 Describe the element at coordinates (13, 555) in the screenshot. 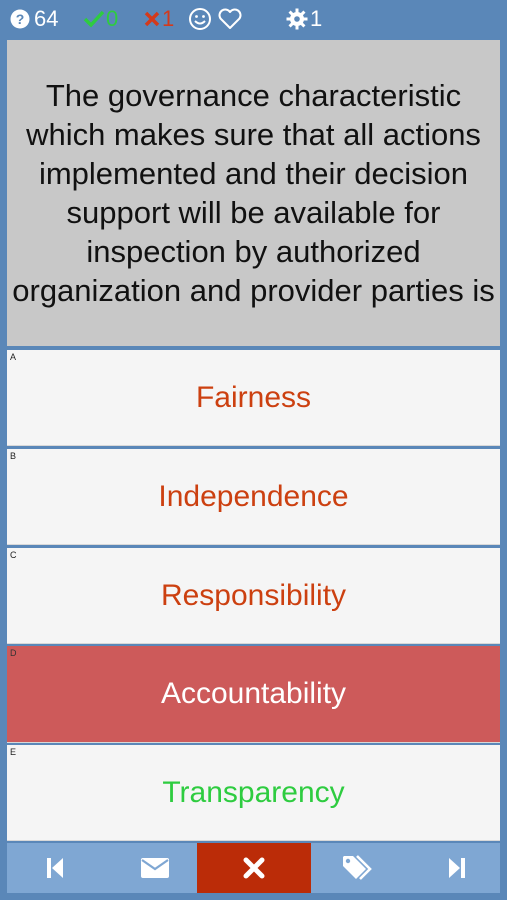

I see `answer-letter: C` at that location.